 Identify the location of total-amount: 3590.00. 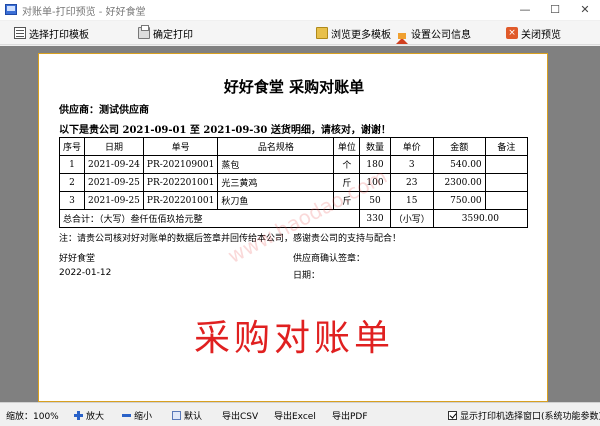
(480, 218).